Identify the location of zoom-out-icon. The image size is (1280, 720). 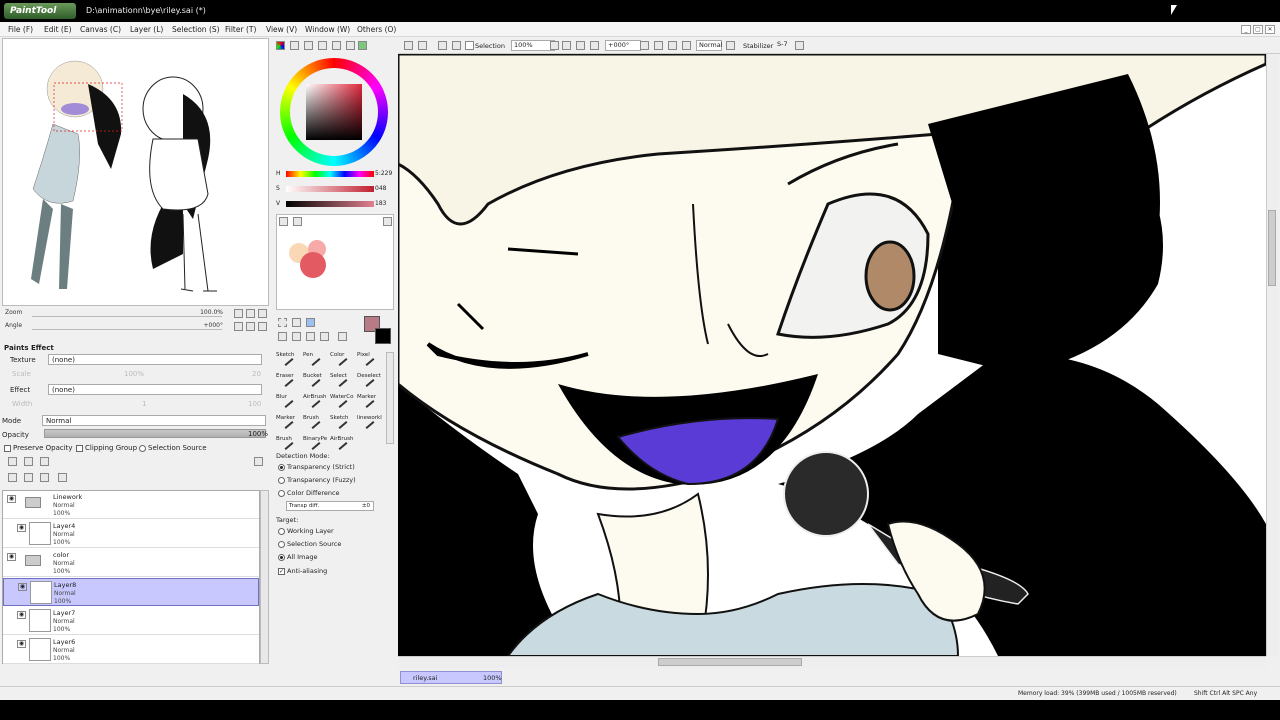
(238, 313).